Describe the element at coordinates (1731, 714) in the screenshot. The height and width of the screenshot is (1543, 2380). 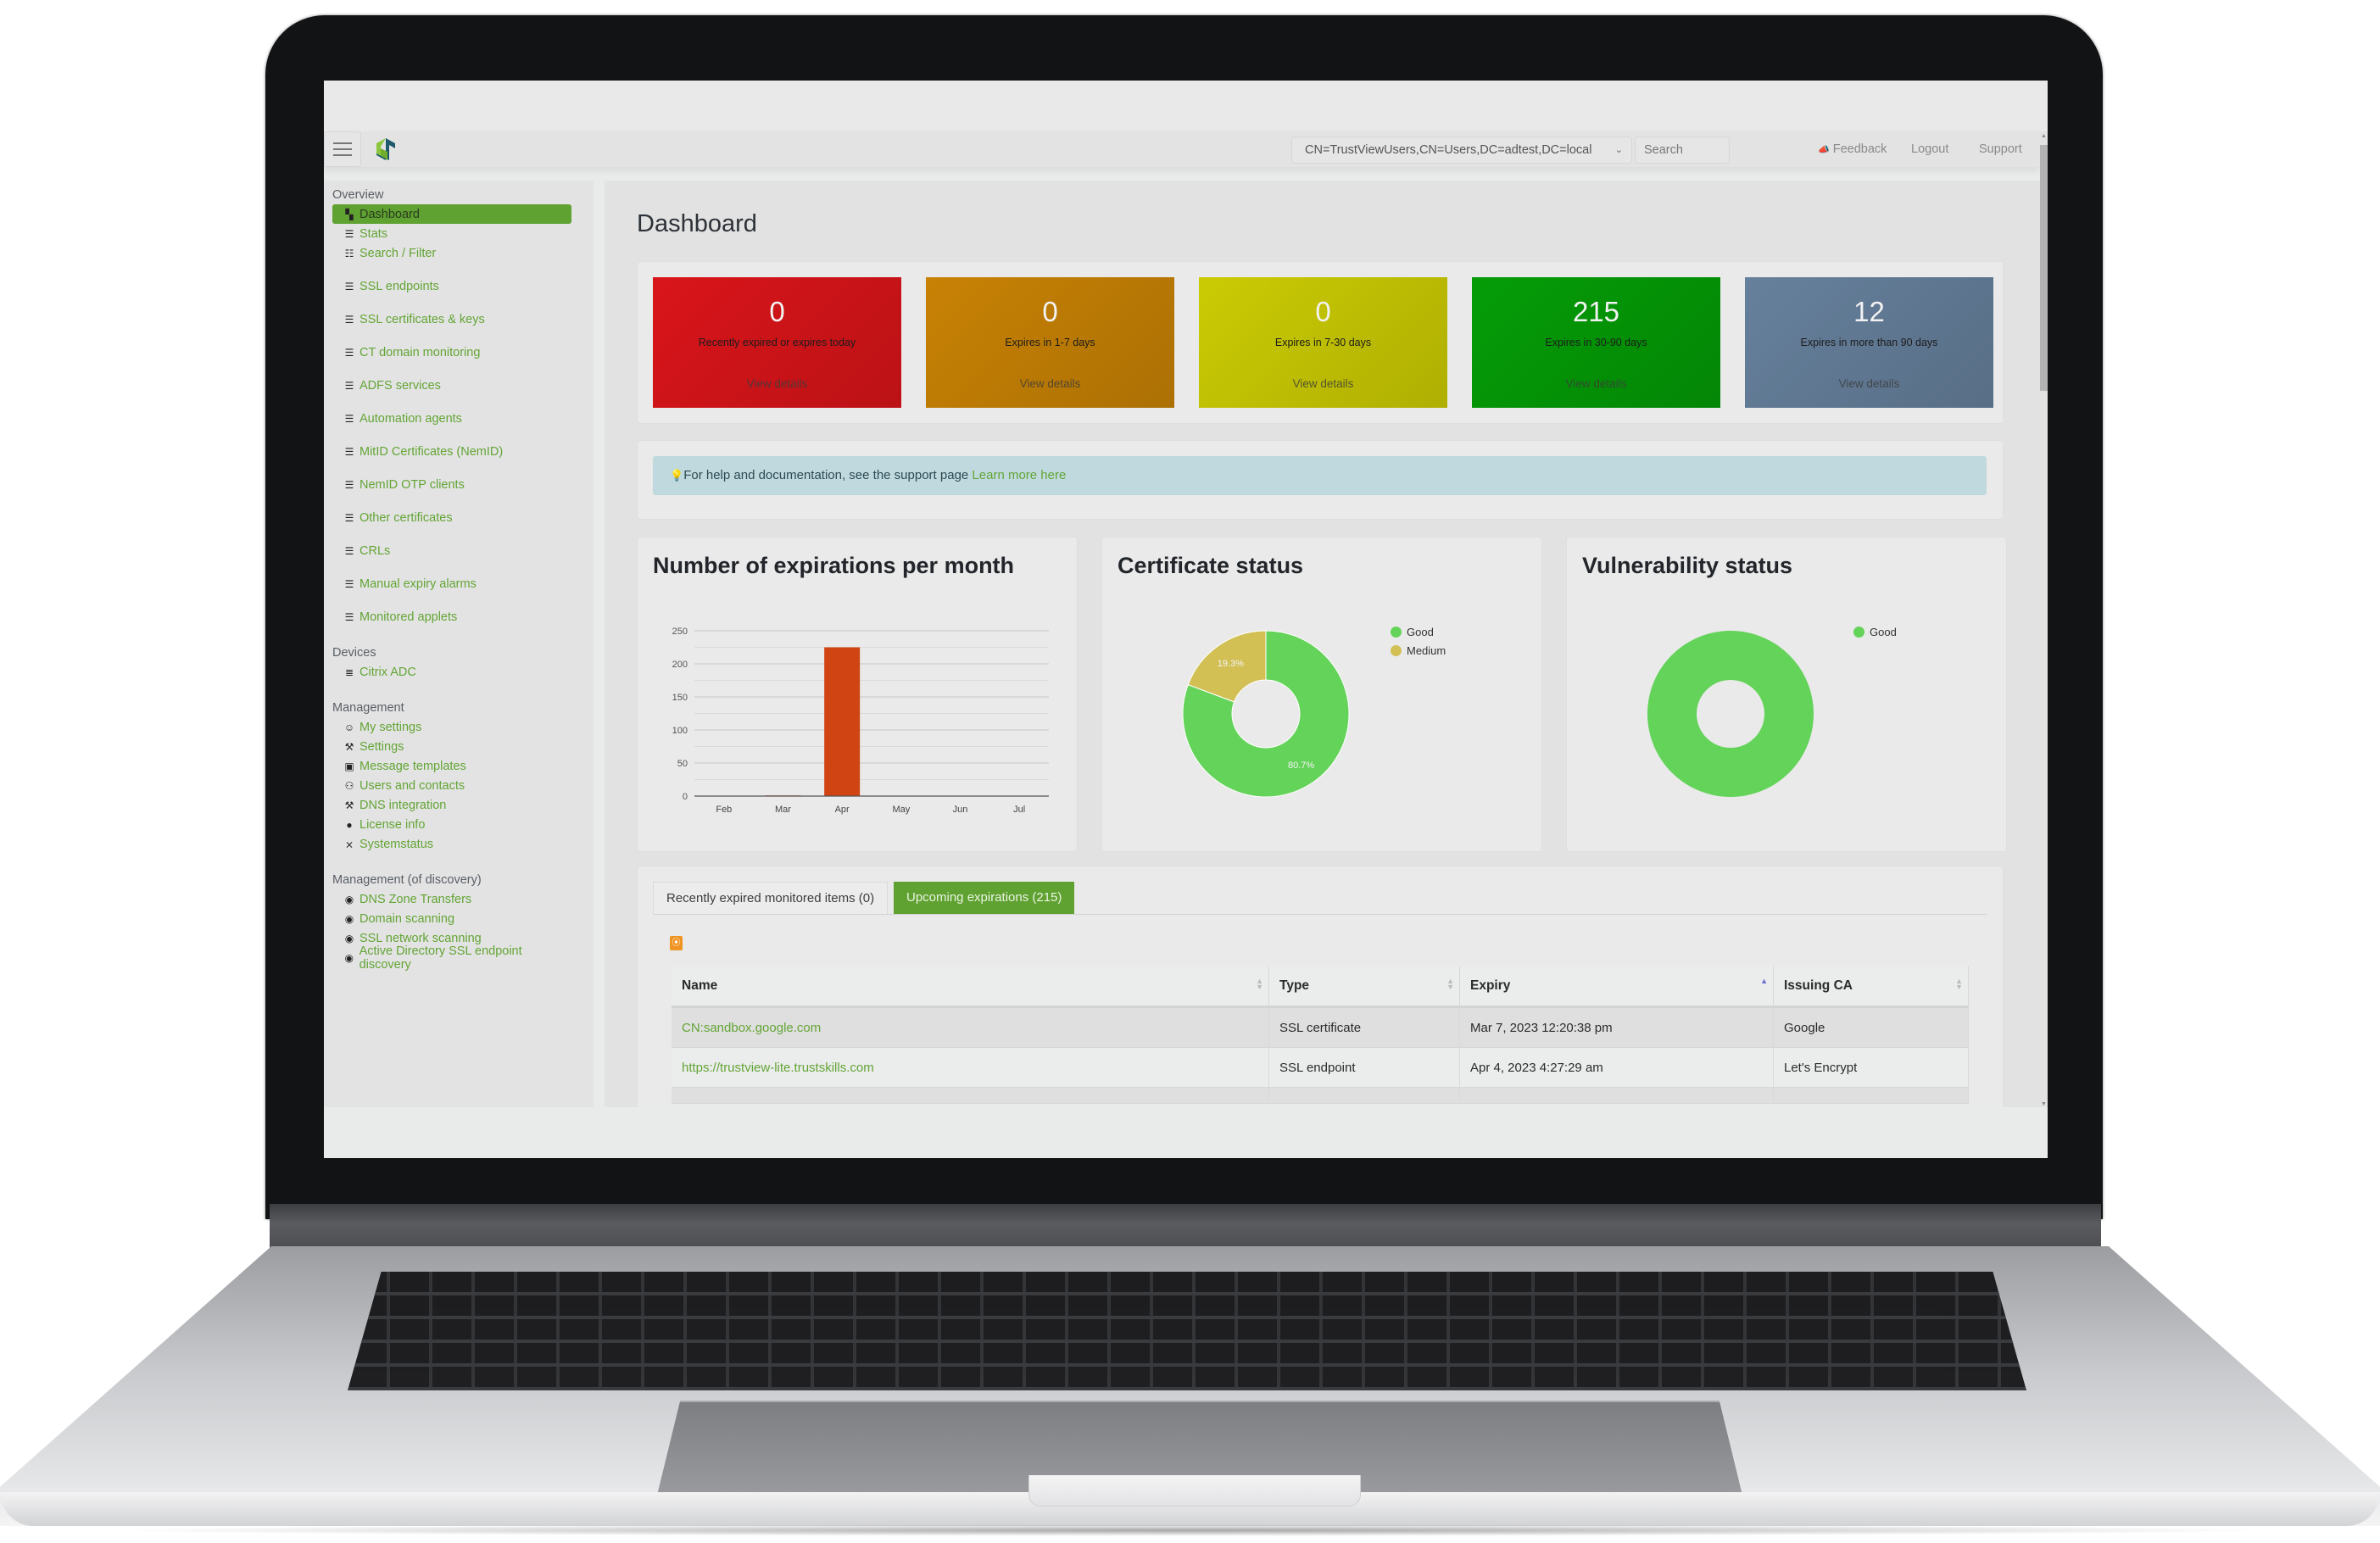
I see `slice-good` at that location.